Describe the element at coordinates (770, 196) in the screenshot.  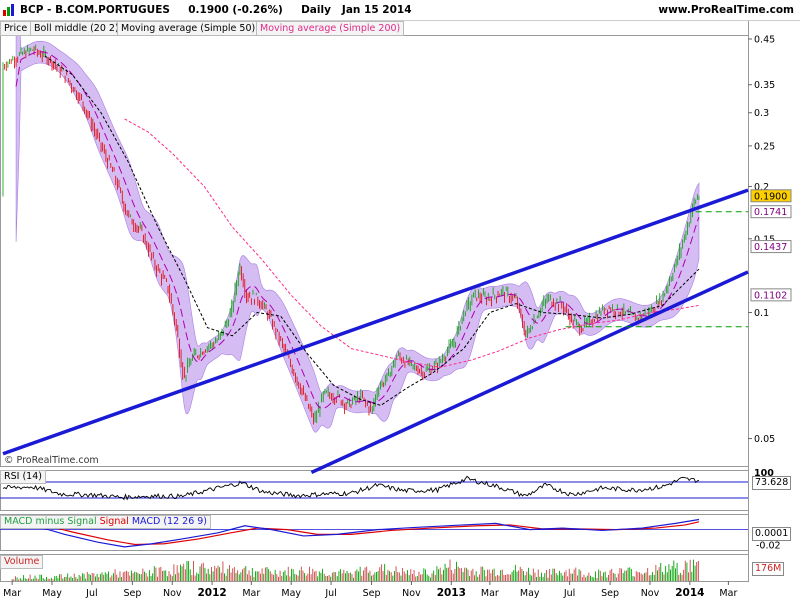
I see `price-tag-label: 0.1900` at that location.